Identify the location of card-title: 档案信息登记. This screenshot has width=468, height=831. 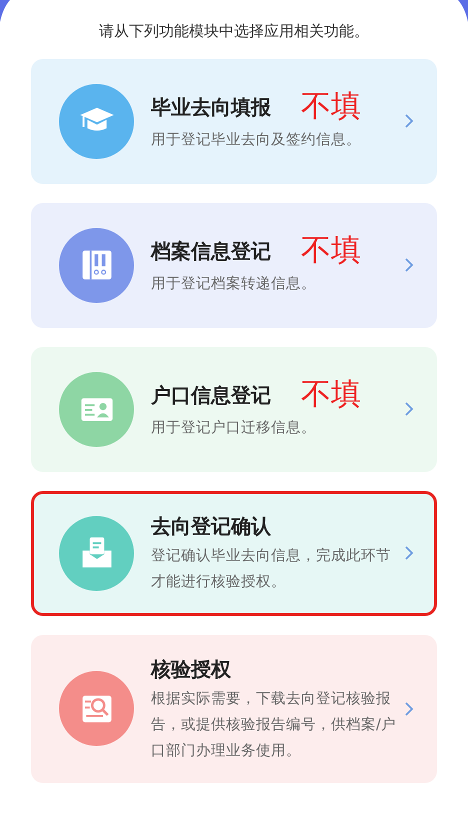
(211, 251).